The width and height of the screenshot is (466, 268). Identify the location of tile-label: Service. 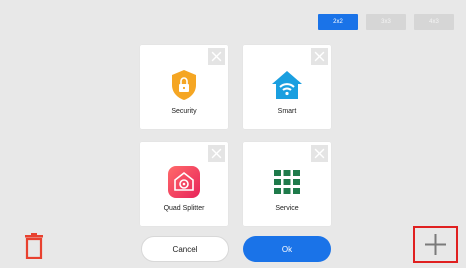
(287, 208).